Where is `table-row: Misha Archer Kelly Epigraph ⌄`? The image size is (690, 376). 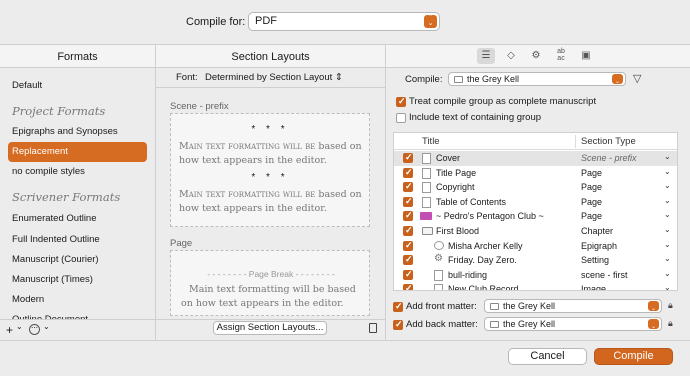
table-row: Misha Archer Kelly Epigraph ⌄ is located at coordinates (535, 246).